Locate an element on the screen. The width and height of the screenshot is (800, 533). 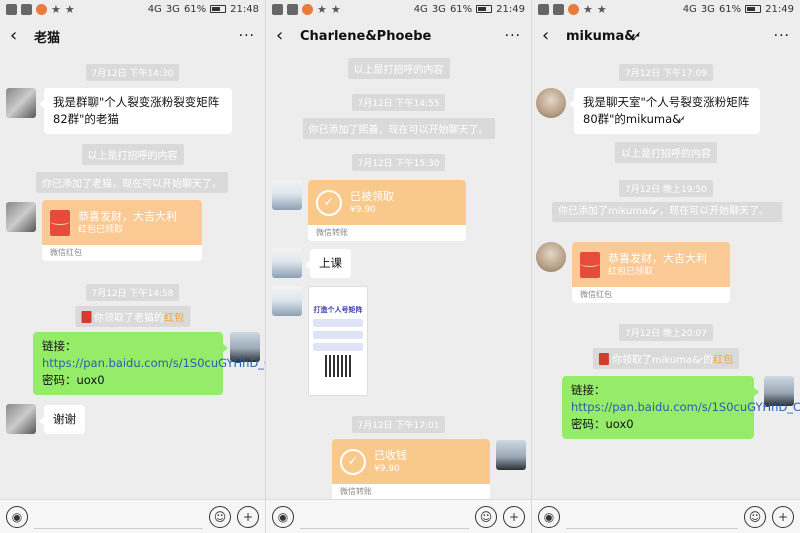
chat-title: 老猫 is located at coordinates (47, 38).